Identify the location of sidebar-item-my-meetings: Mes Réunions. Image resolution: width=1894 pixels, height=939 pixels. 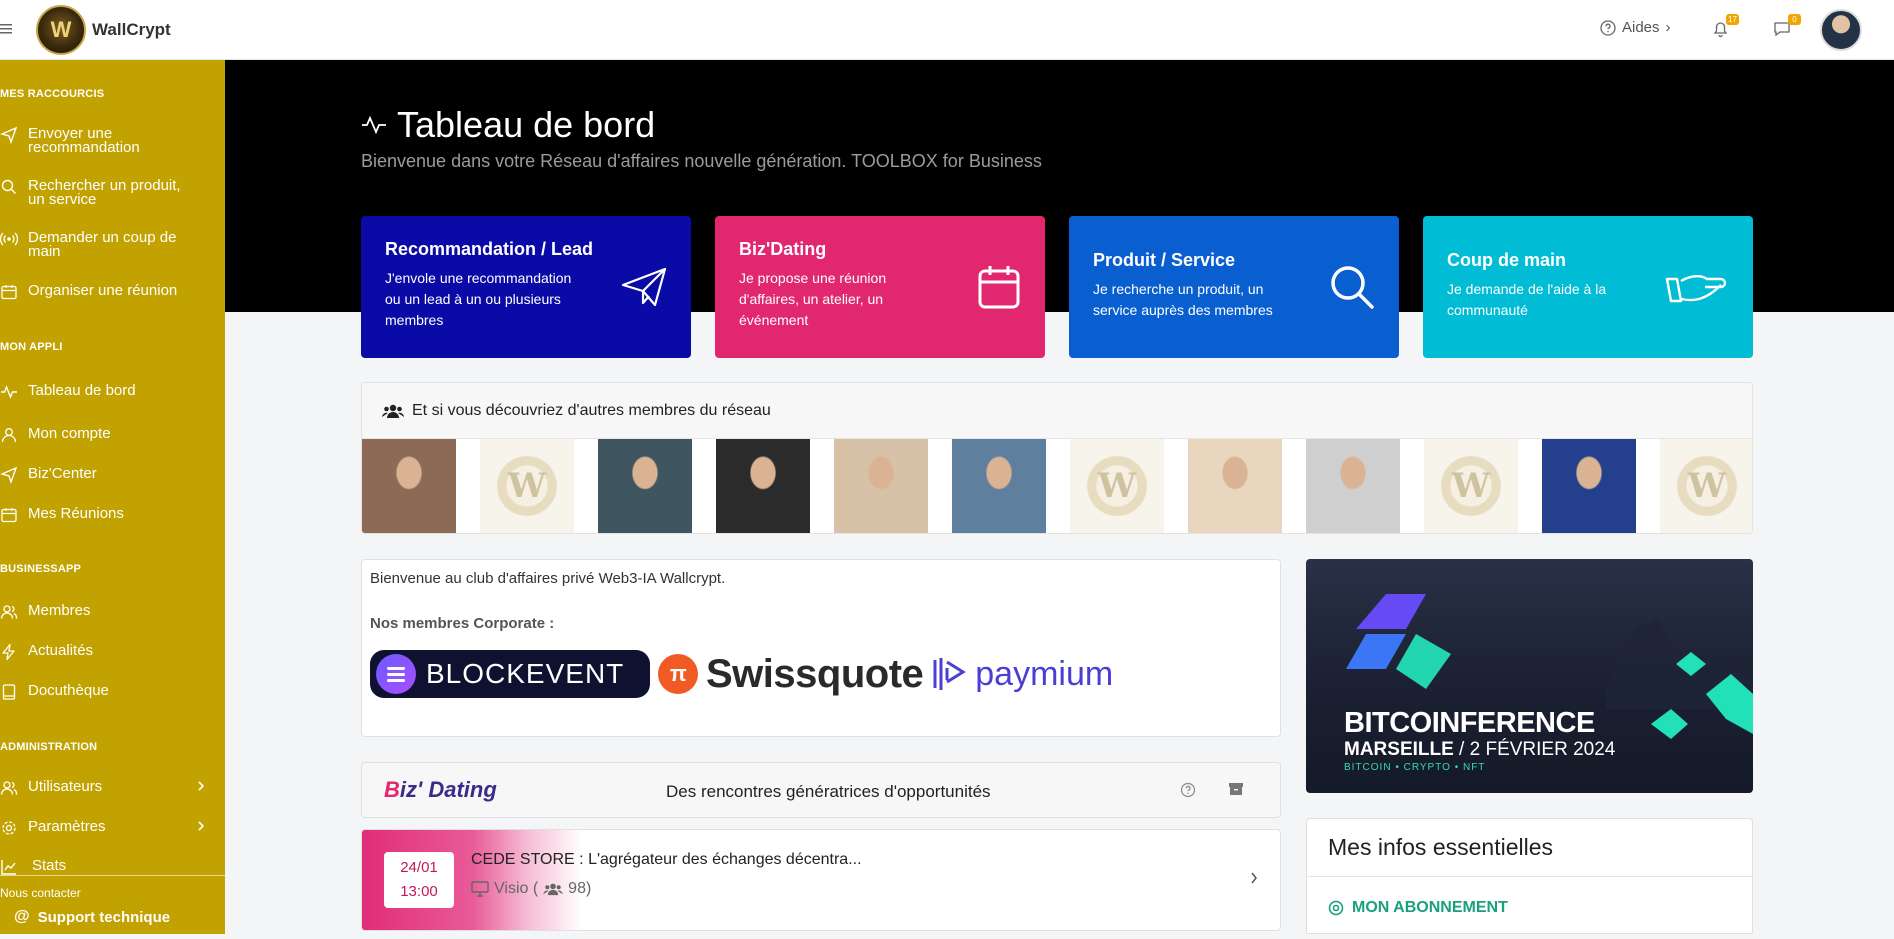
(110, 514).